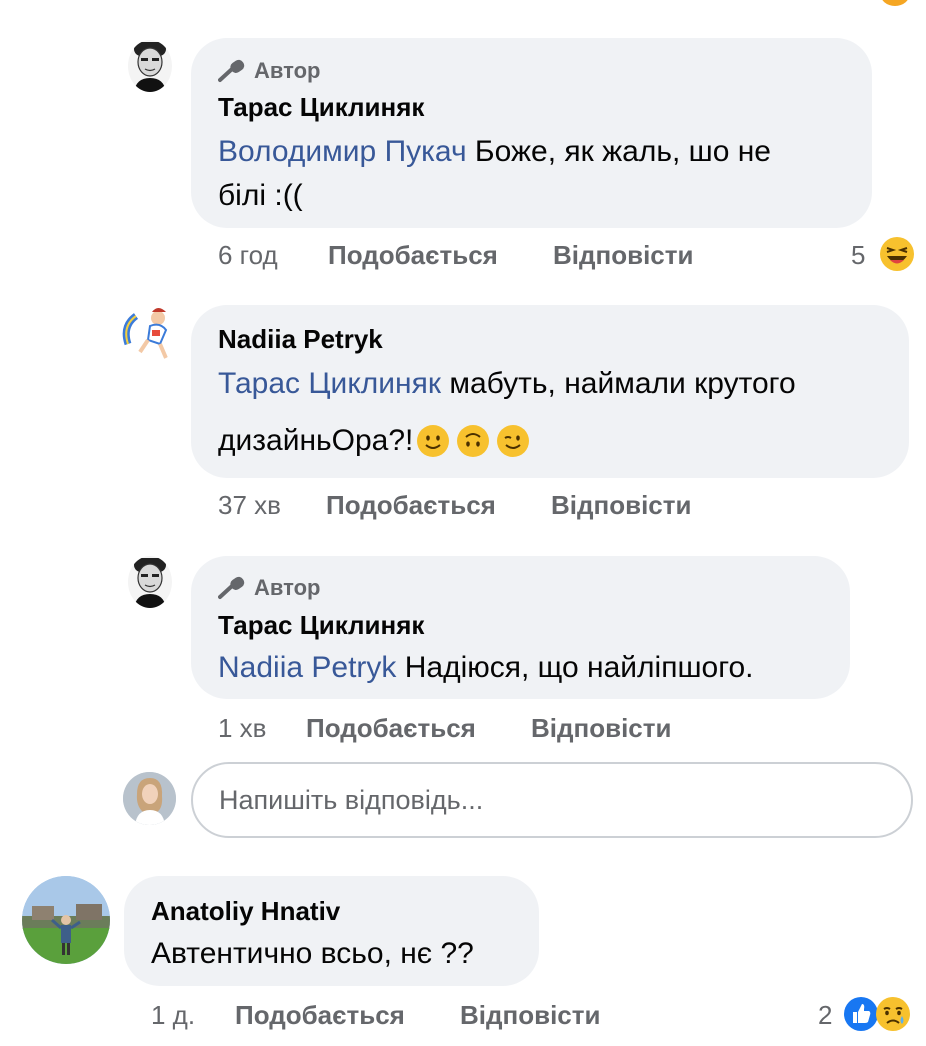  I want to click on comment-text-line-2: дизайньОра?!, so click(563, 441).